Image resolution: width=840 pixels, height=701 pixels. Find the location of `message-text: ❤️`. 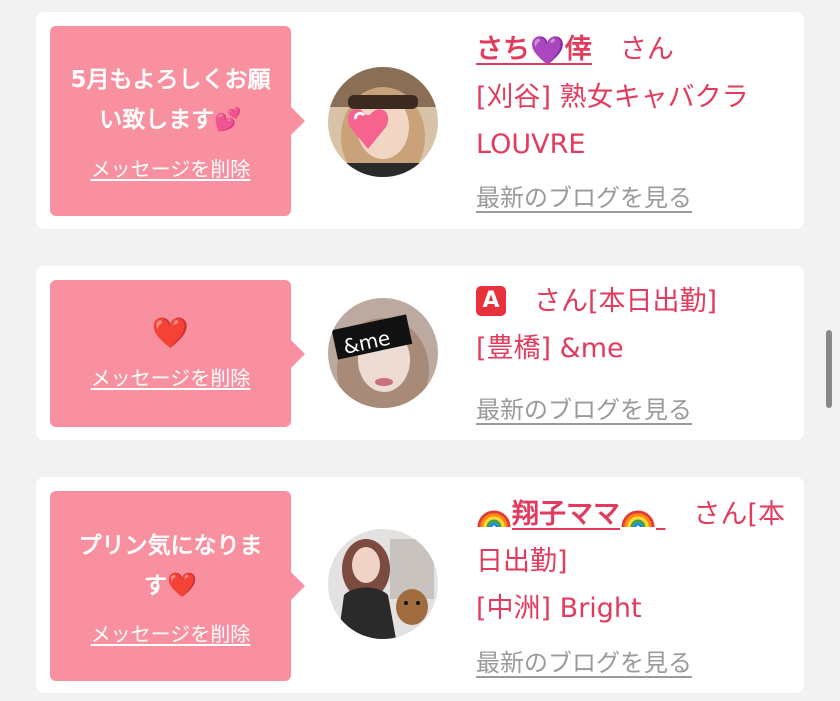

message-text: ❤️ is located at coordinates (170, 336).